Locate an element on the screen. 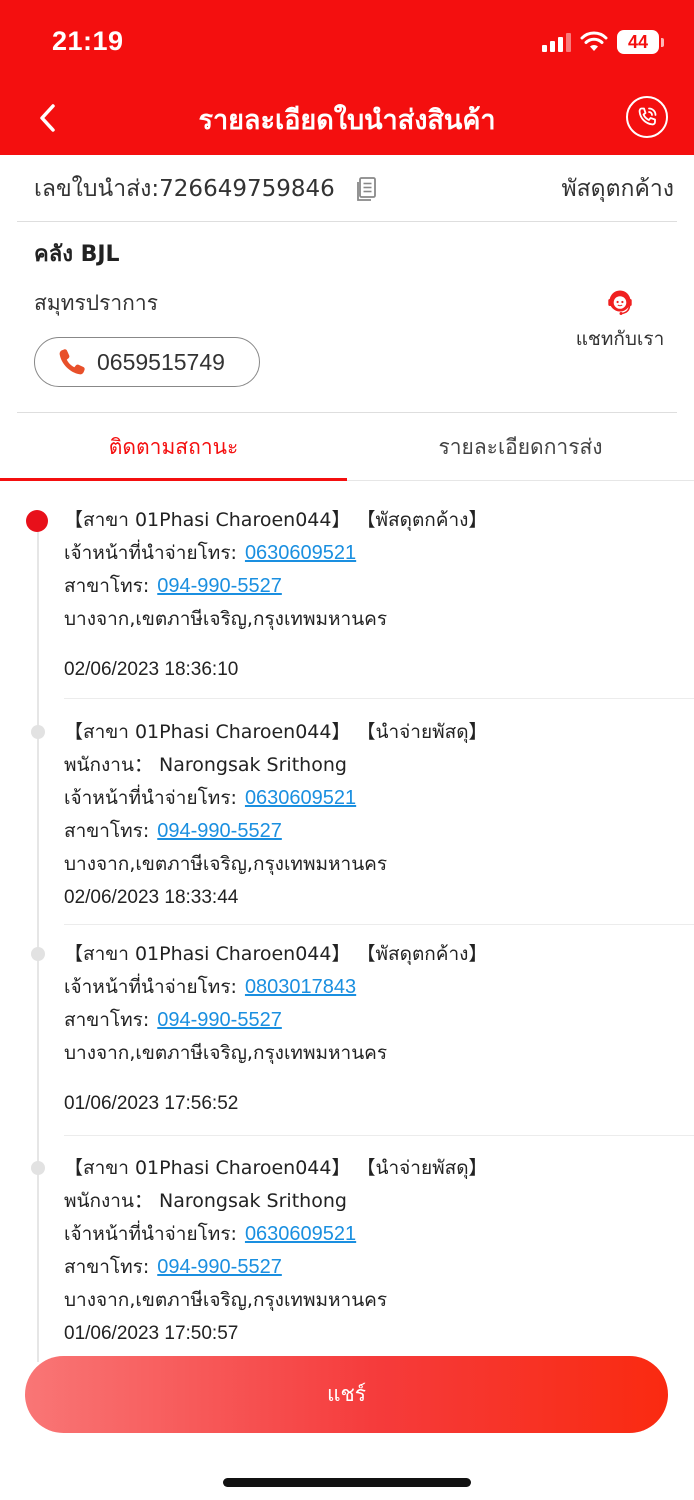 This screenshot has width=694, height=1500. tab-bar: ติดตามสถานะ รายละเอียดการส่ง is located at coordinates (347, 447).